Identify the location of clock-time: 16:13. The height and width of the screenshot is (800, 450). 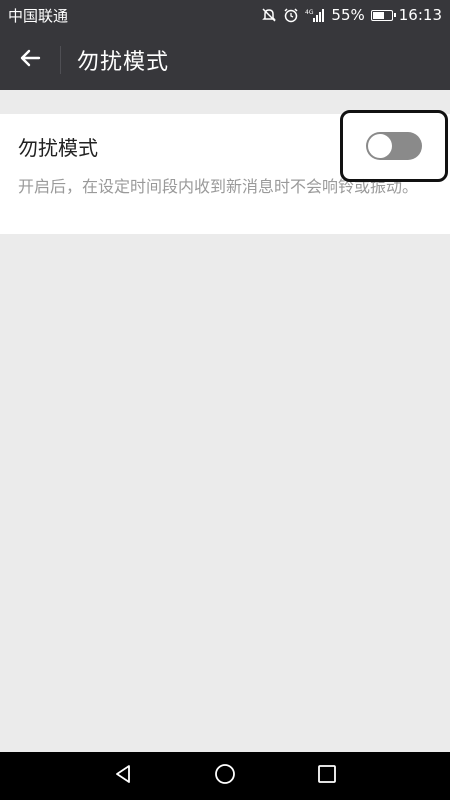
(420, 15).